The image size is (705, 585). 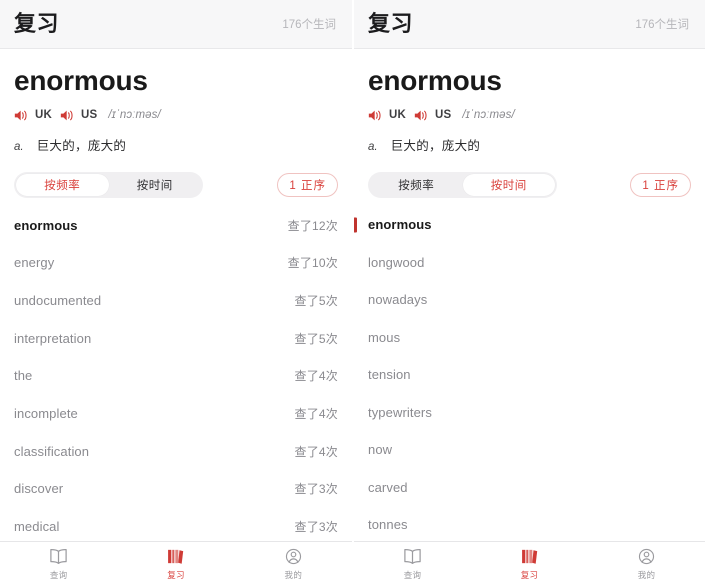 I want to click on word-list-item: tonnes, so click(x=529, y=523).